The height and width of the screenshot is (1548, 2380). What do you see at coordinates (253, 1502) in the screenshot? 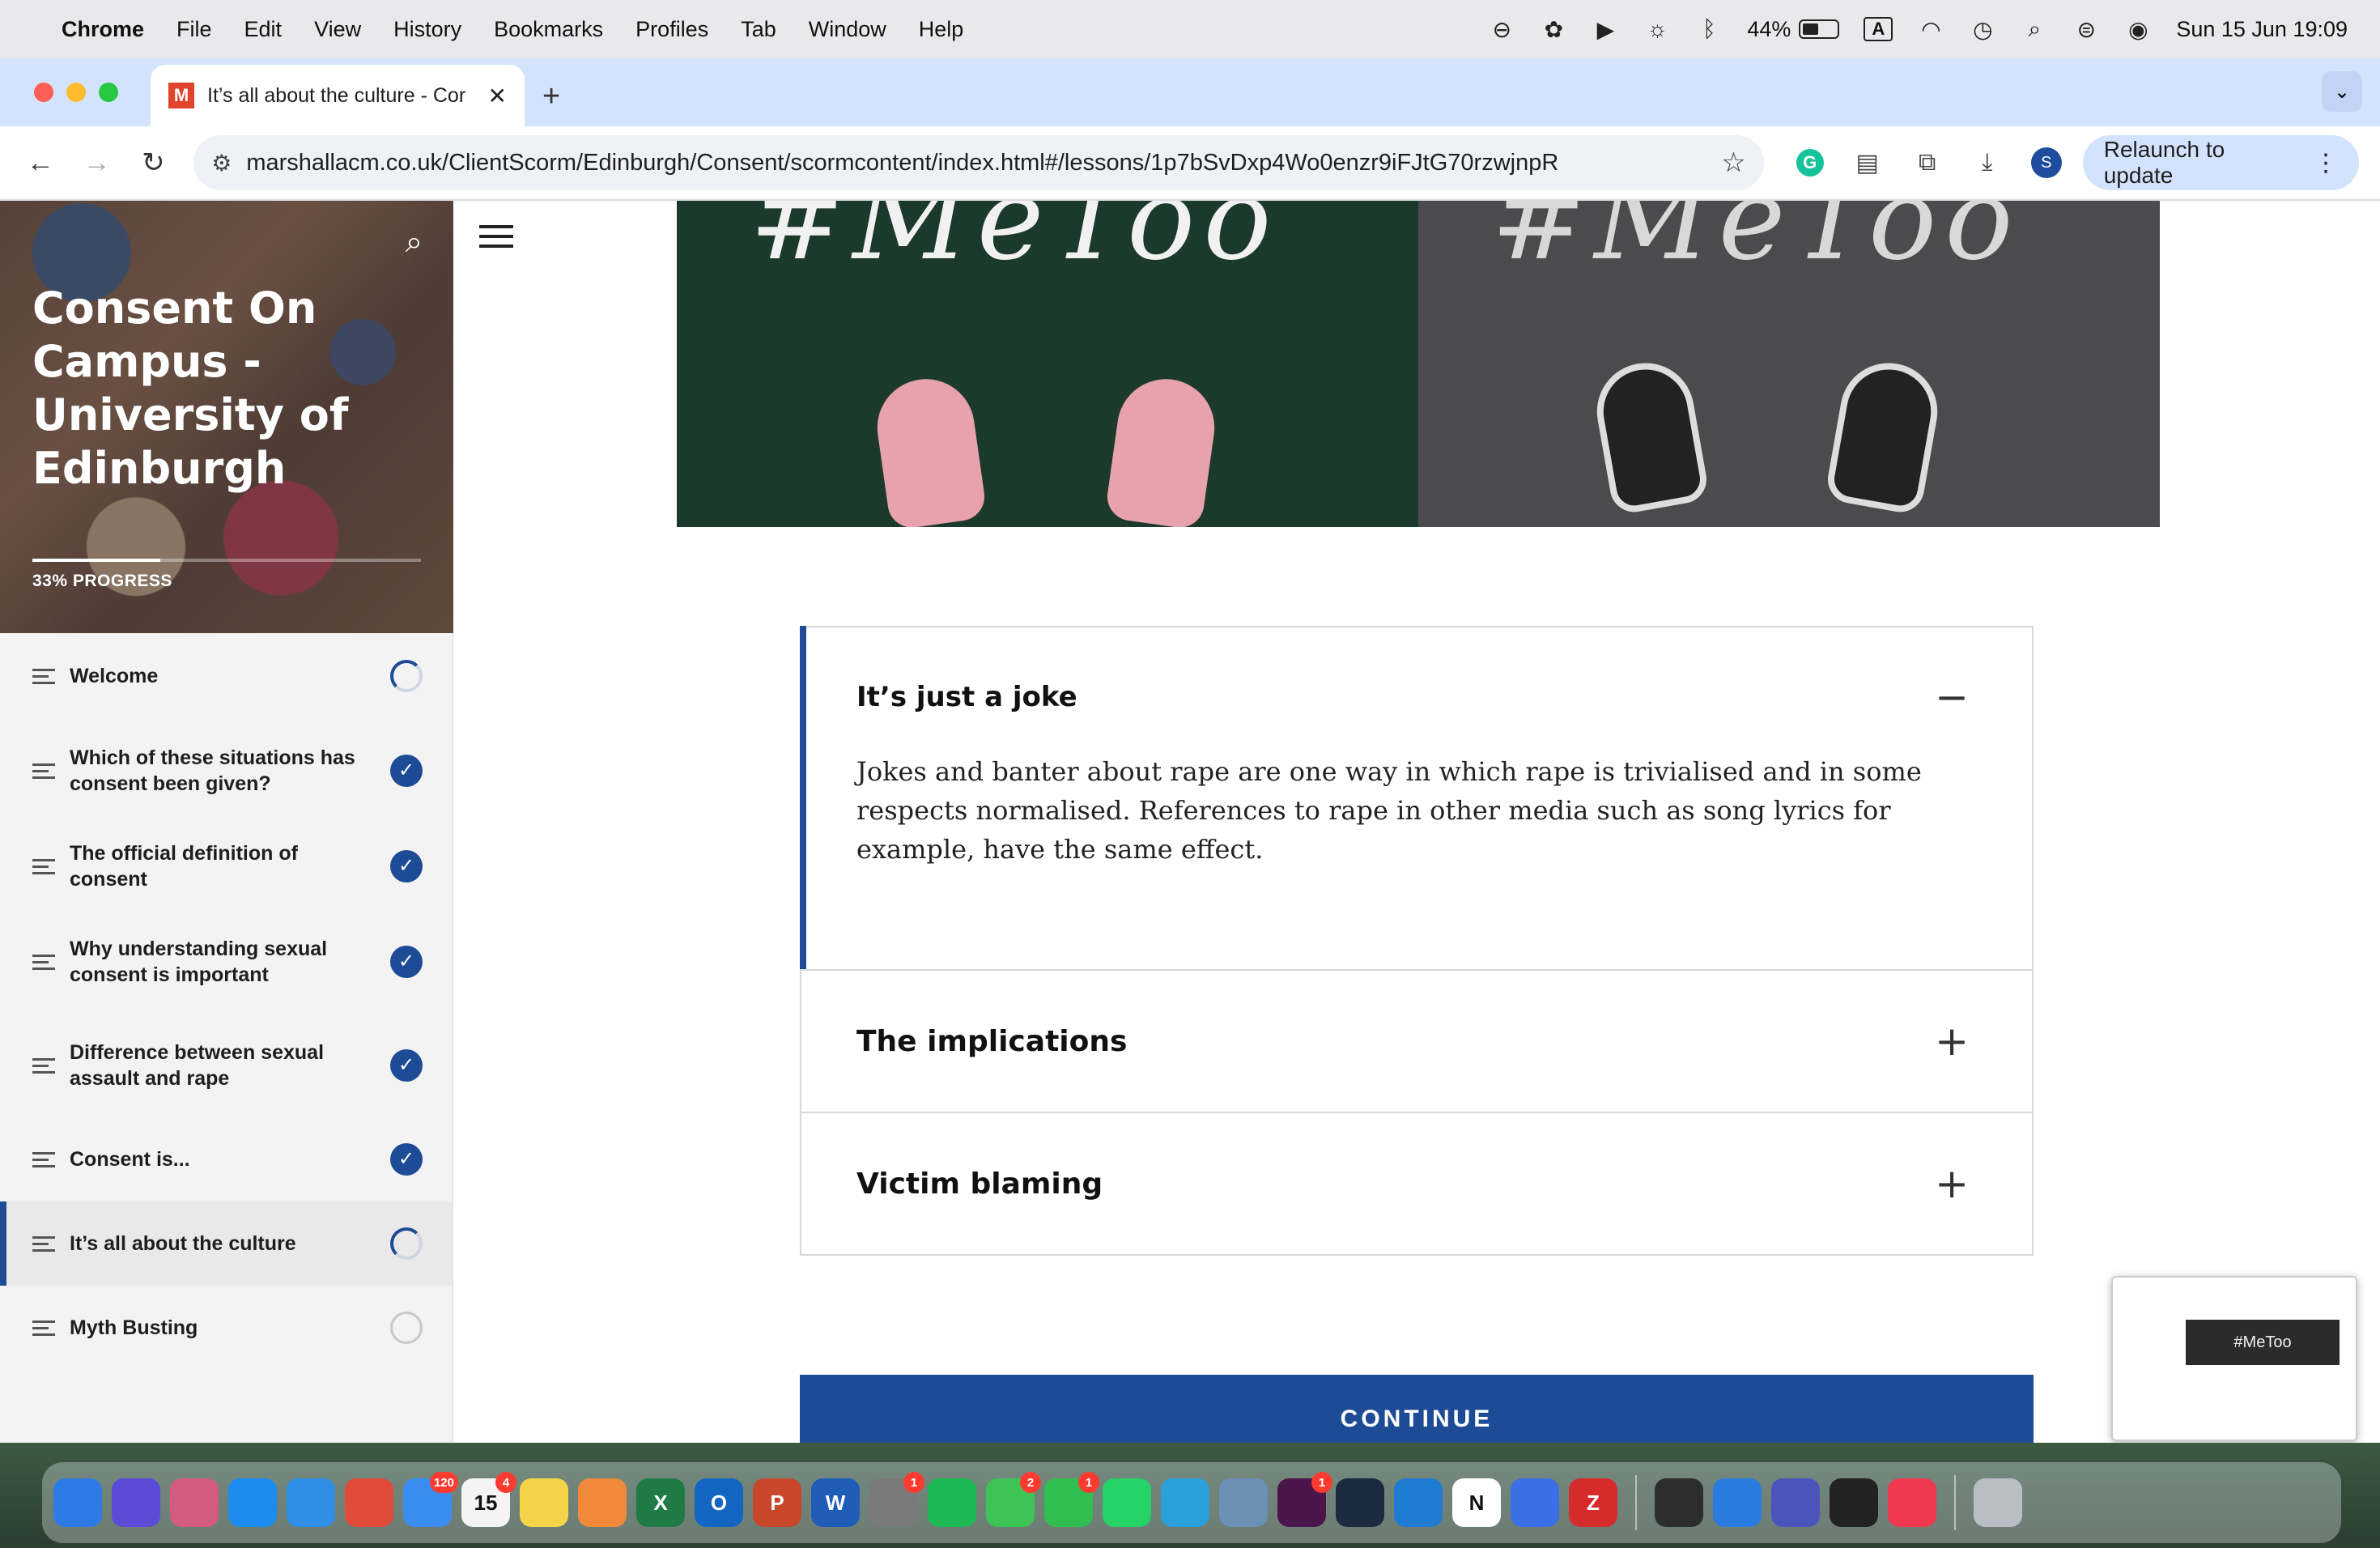
I see `dock-app-store-icon` at bounding box center [253, 1502].